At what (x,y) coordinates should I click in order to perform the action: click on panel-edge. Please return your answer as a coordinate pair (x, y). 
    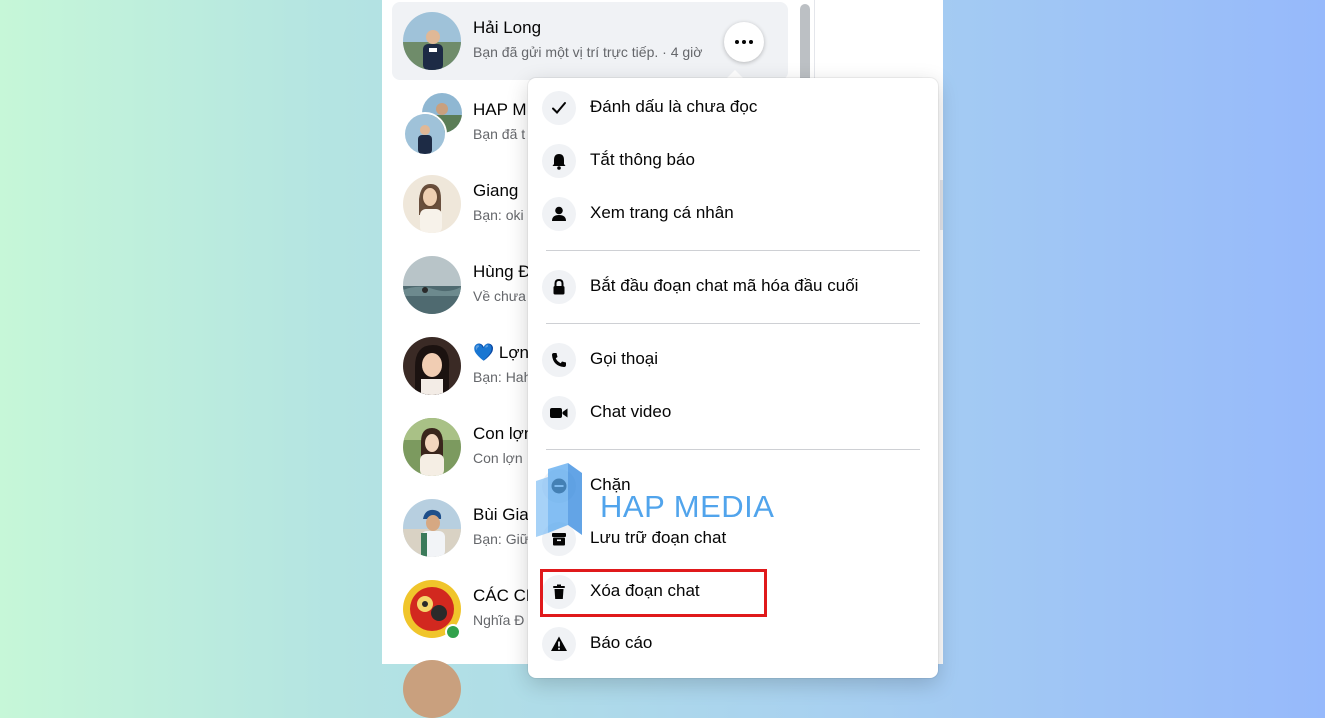
    Looking at the image, I should click on (941, 205).